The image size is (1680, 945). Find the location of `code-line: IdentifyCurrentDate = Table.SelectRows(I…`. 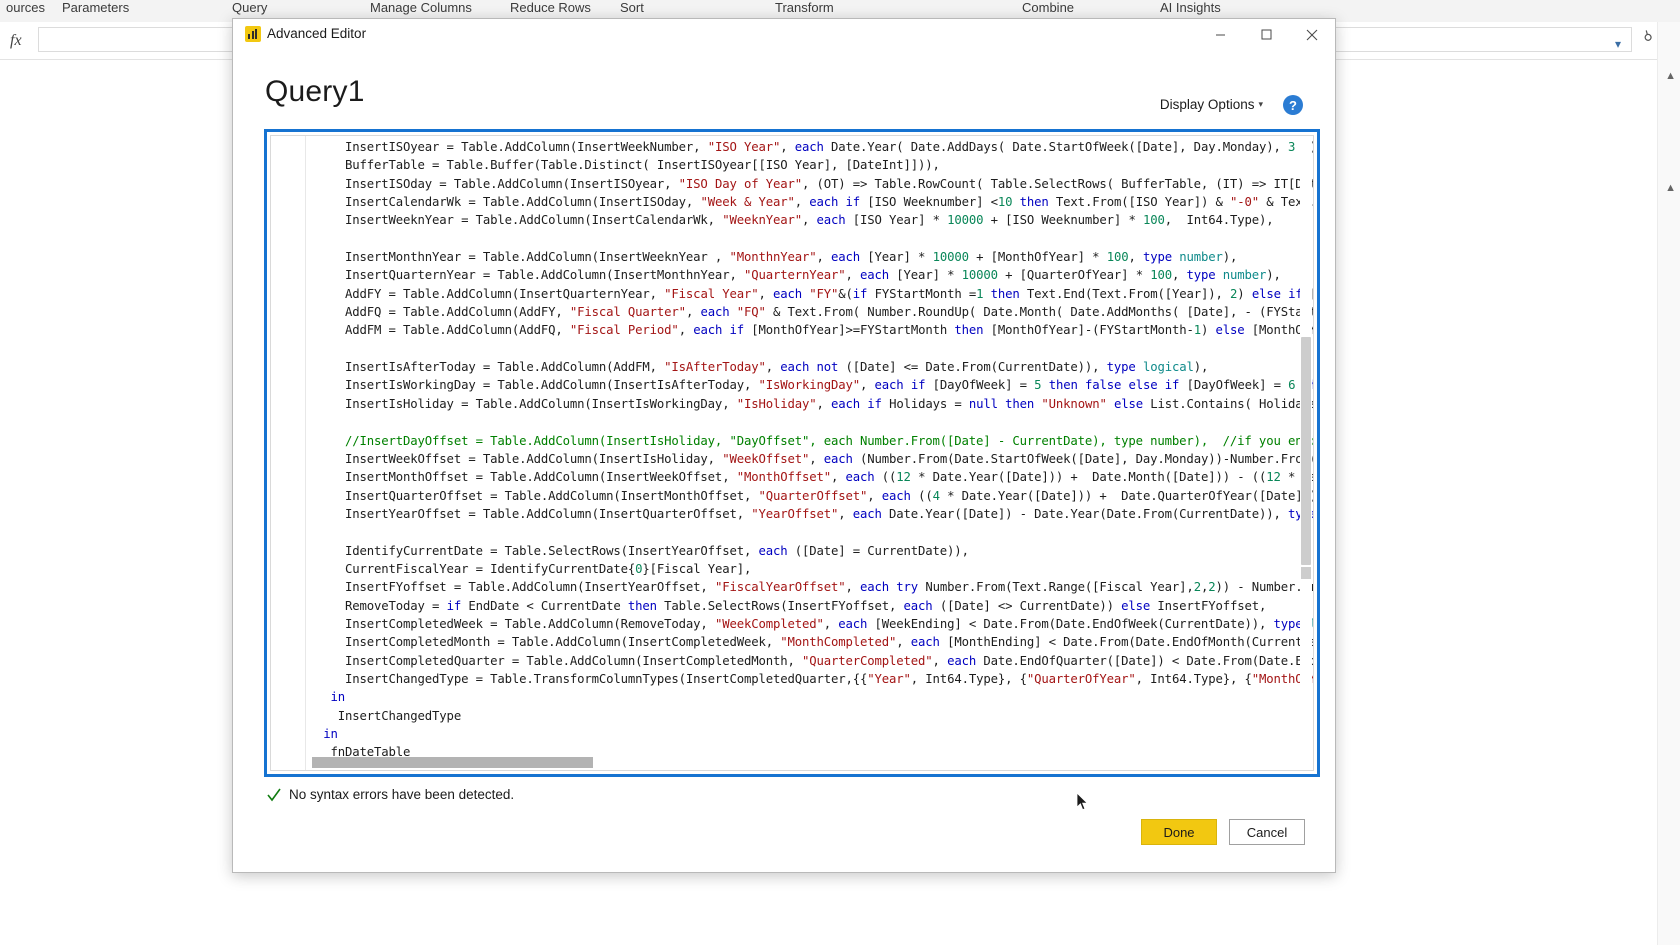

code-line: IdentifyCurrentDate = Table.SelectRows(I… is located at coordinates (642, 550).